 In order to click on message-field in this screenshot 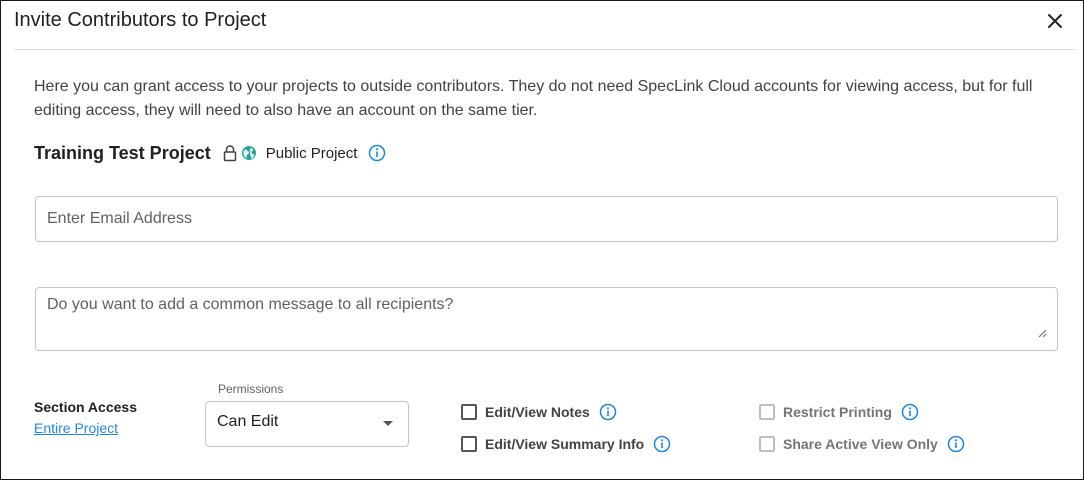, I will do `click(546, 319)`.